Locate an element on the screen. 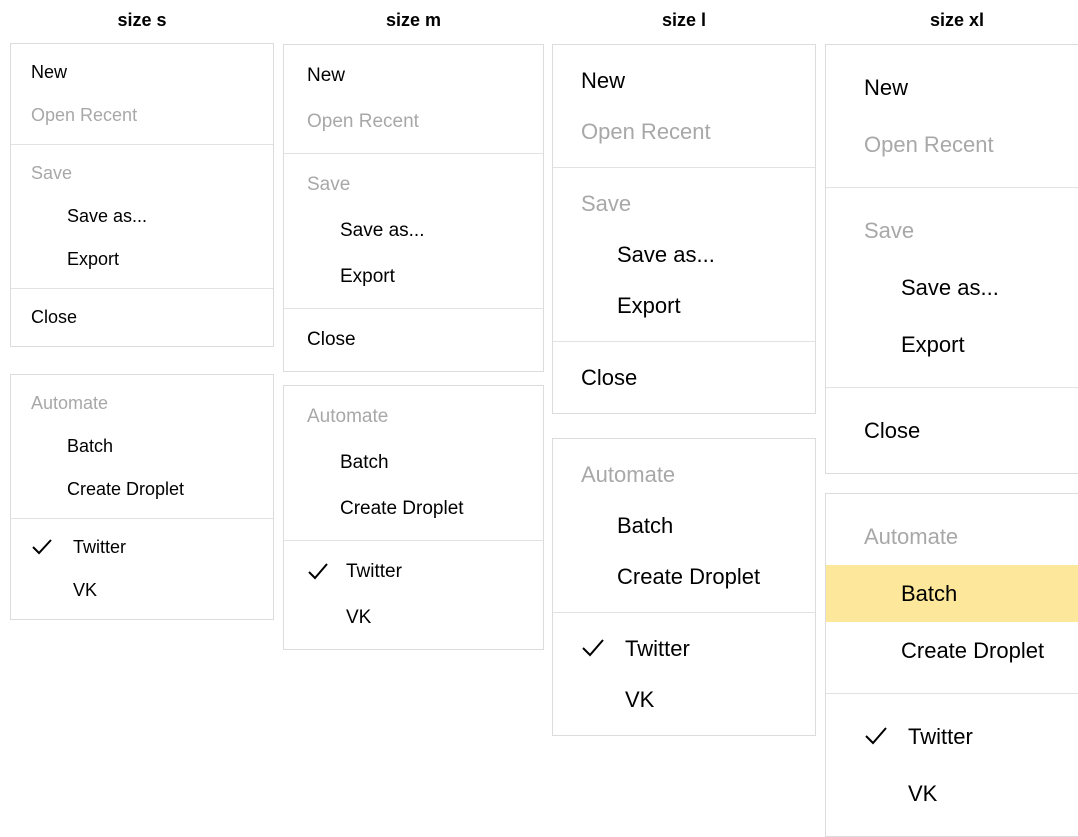 The width and height of the screenshot is (1078, 837). menu-automate-size-xl: Automate Batch Create Droplet Twitter VK is located at coordinates (951, 665).